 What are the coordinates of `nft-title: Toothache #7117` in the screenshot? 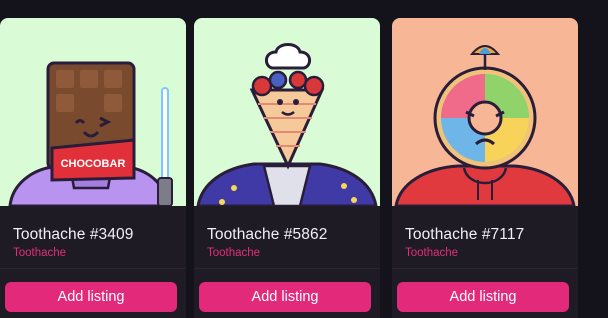 It's located at (464, 235).